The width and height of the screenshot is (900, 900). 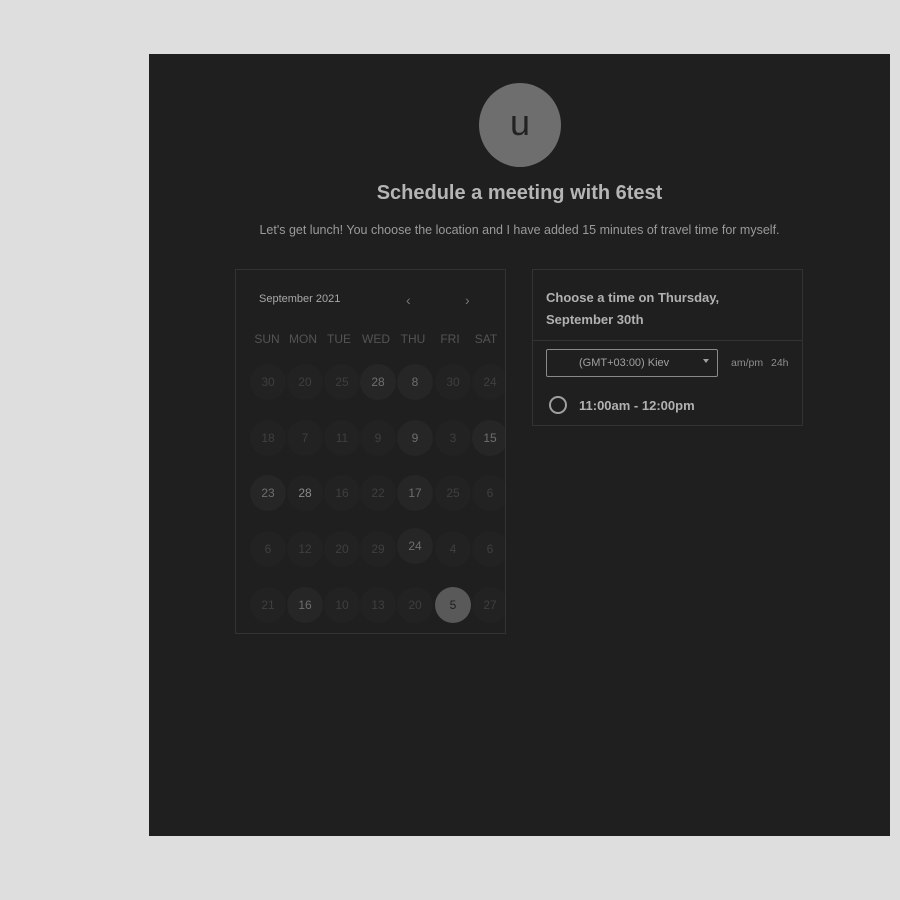 What do you see at coordinates (520, 122) in the screenshot?
I see `avatar-letter: u` at bounding box center [520, 122].